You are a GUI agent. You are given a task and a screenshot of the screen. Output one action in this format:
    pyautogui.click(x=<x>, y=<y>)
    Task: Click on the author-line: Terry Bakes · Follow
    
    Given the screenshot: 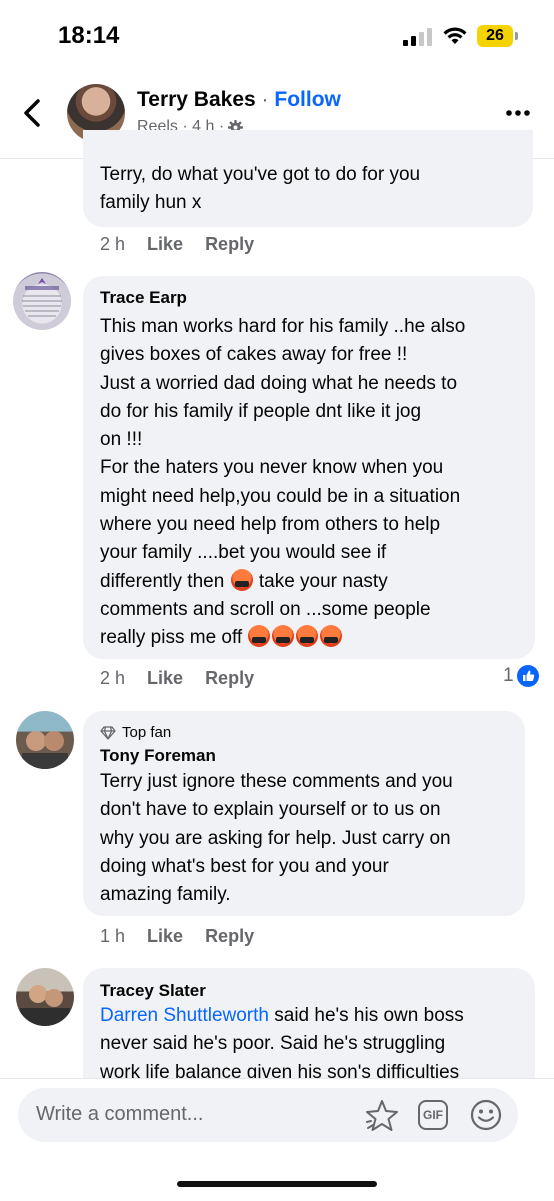 What is the action you would take?
    pyautogui.click(x=239, y=100)
    